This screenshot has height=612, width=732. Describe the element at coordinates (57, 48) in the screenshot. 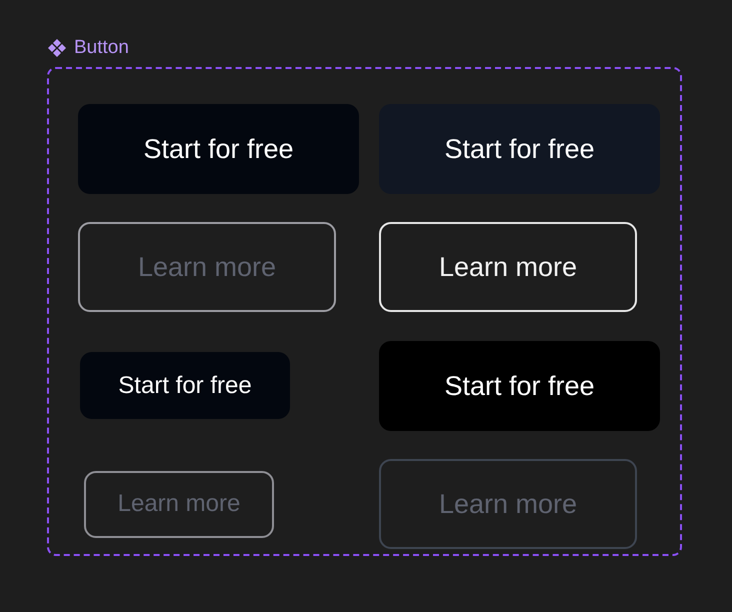

I see `component-icon` at that location.